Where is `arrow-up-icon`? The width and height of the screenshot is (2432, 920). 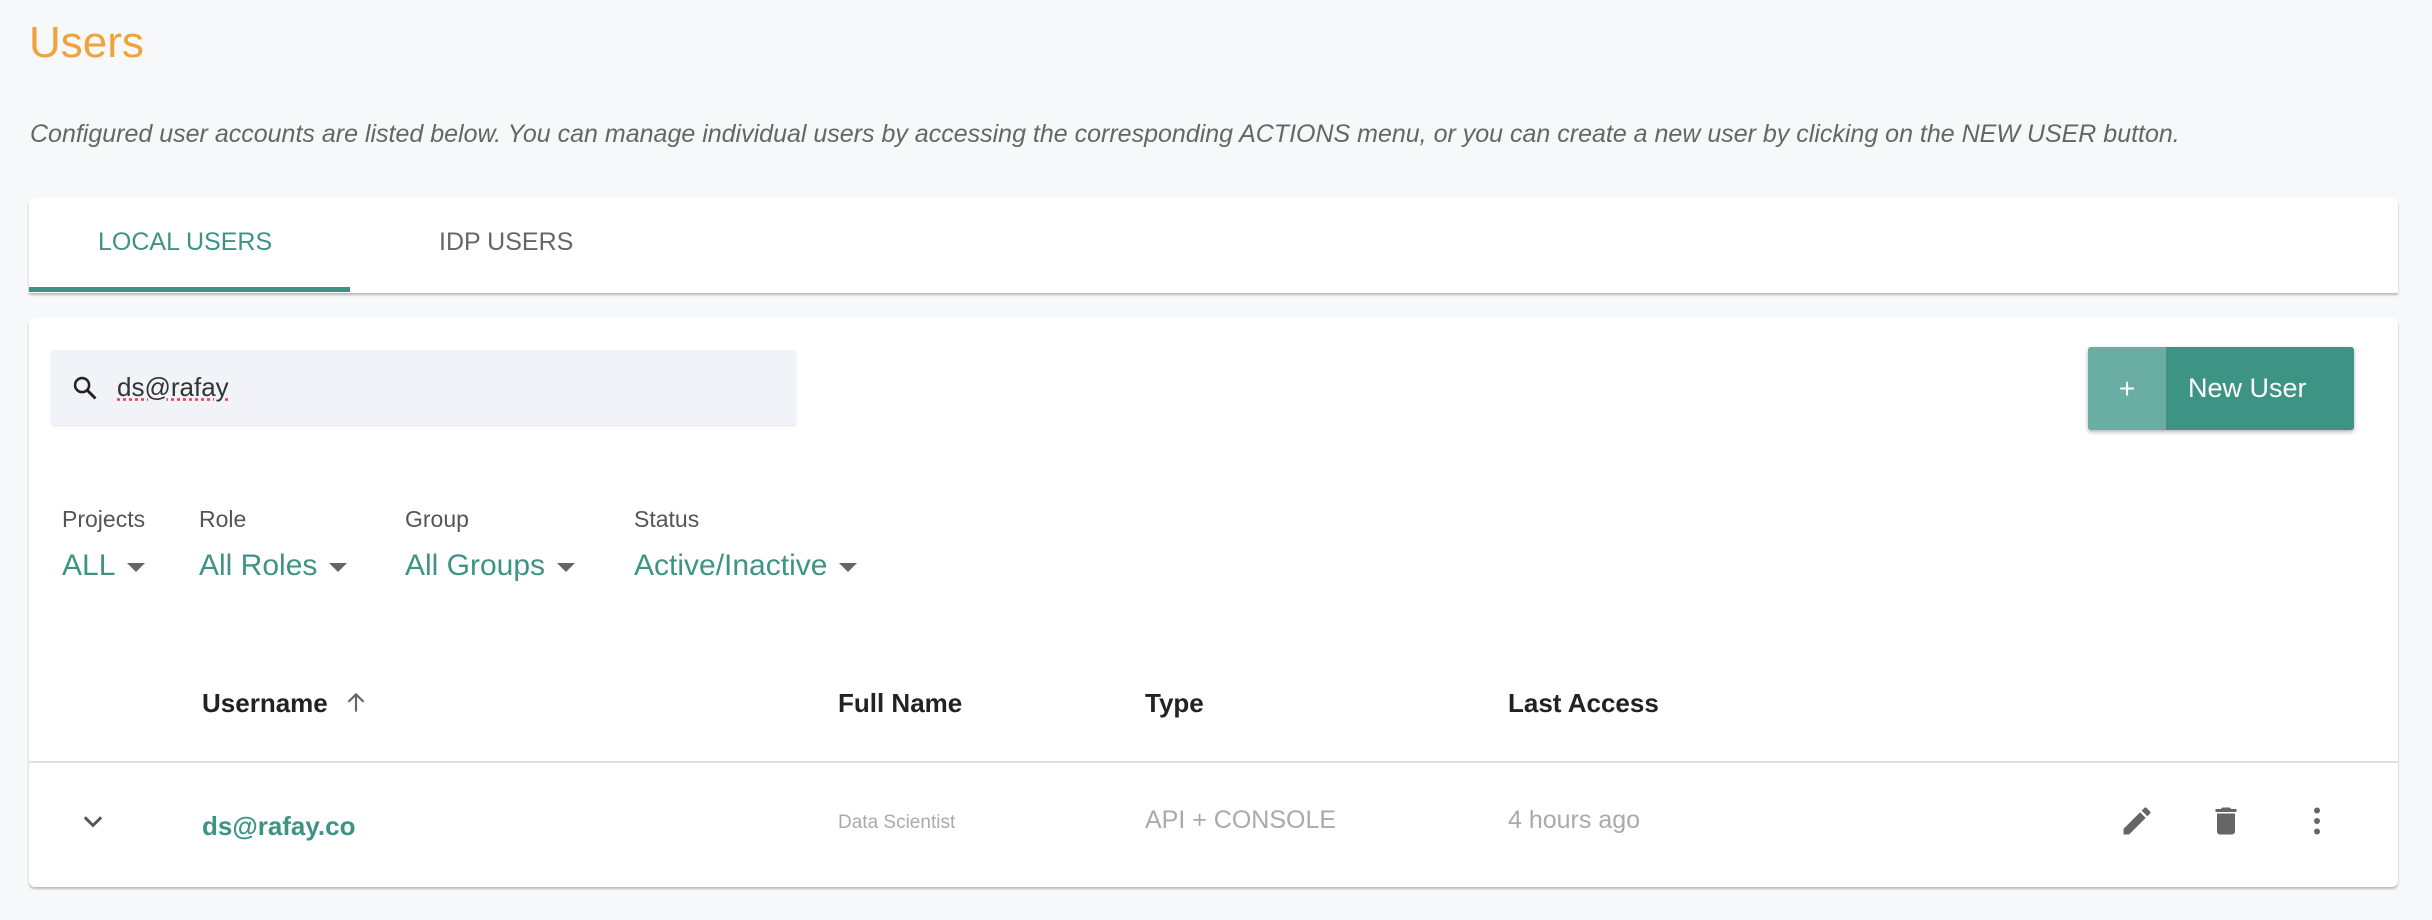 arrow-up-icon is located at coordinates (356, 702).